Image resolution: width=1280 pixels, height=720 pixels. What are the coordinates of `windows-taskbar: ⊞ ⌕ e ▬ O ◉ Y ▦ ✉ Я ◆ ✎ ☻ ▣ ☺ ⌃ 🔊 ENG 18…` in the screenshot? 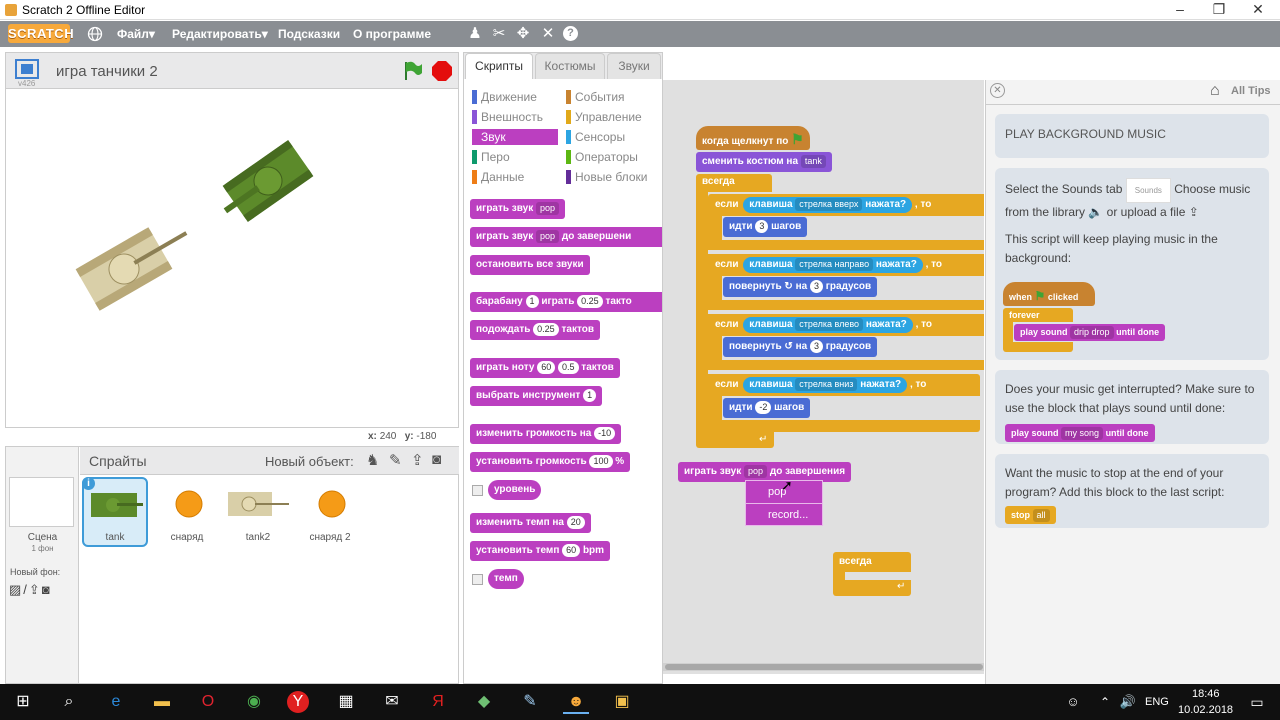 It's located at (640, 702).